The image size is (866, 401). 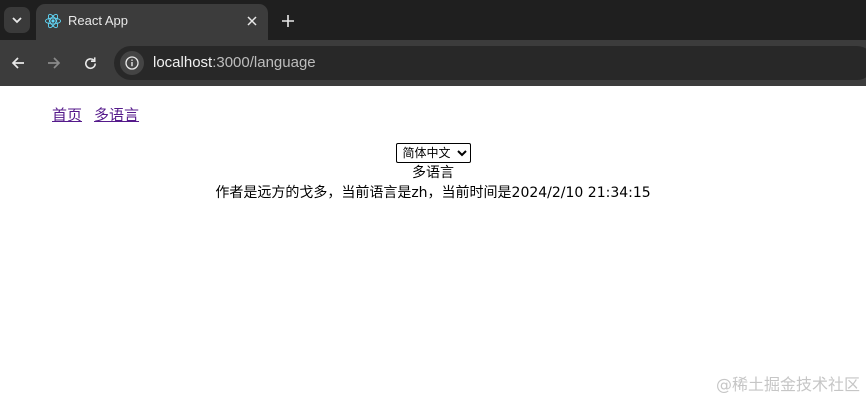 I want to click on plus-icon, so click(x=288, y=21).